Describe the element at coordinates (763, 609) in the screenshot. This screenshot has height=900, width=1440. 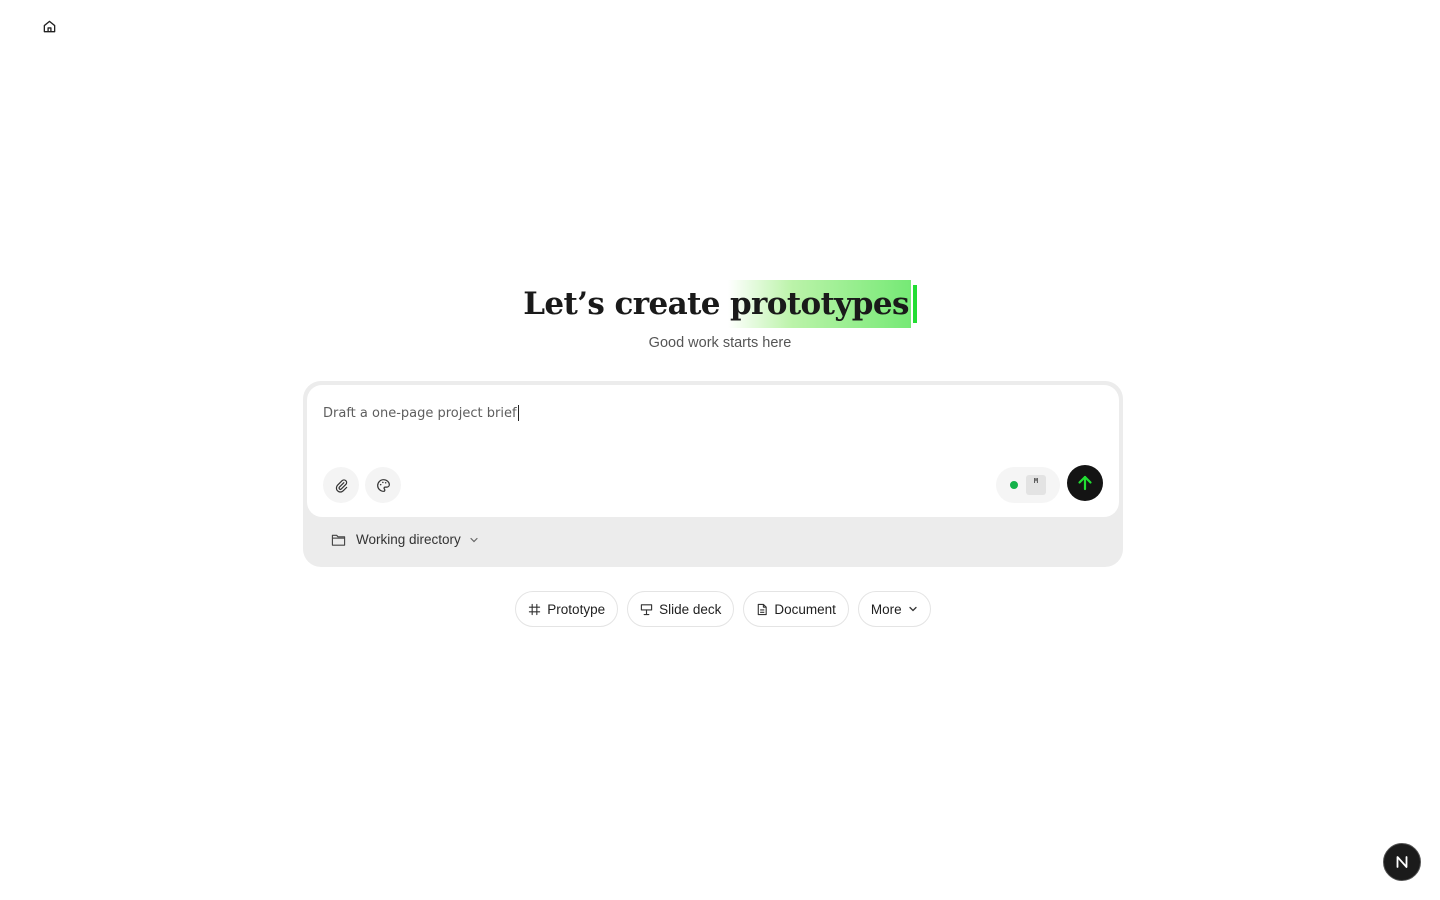
I see `document-icon` at that location.